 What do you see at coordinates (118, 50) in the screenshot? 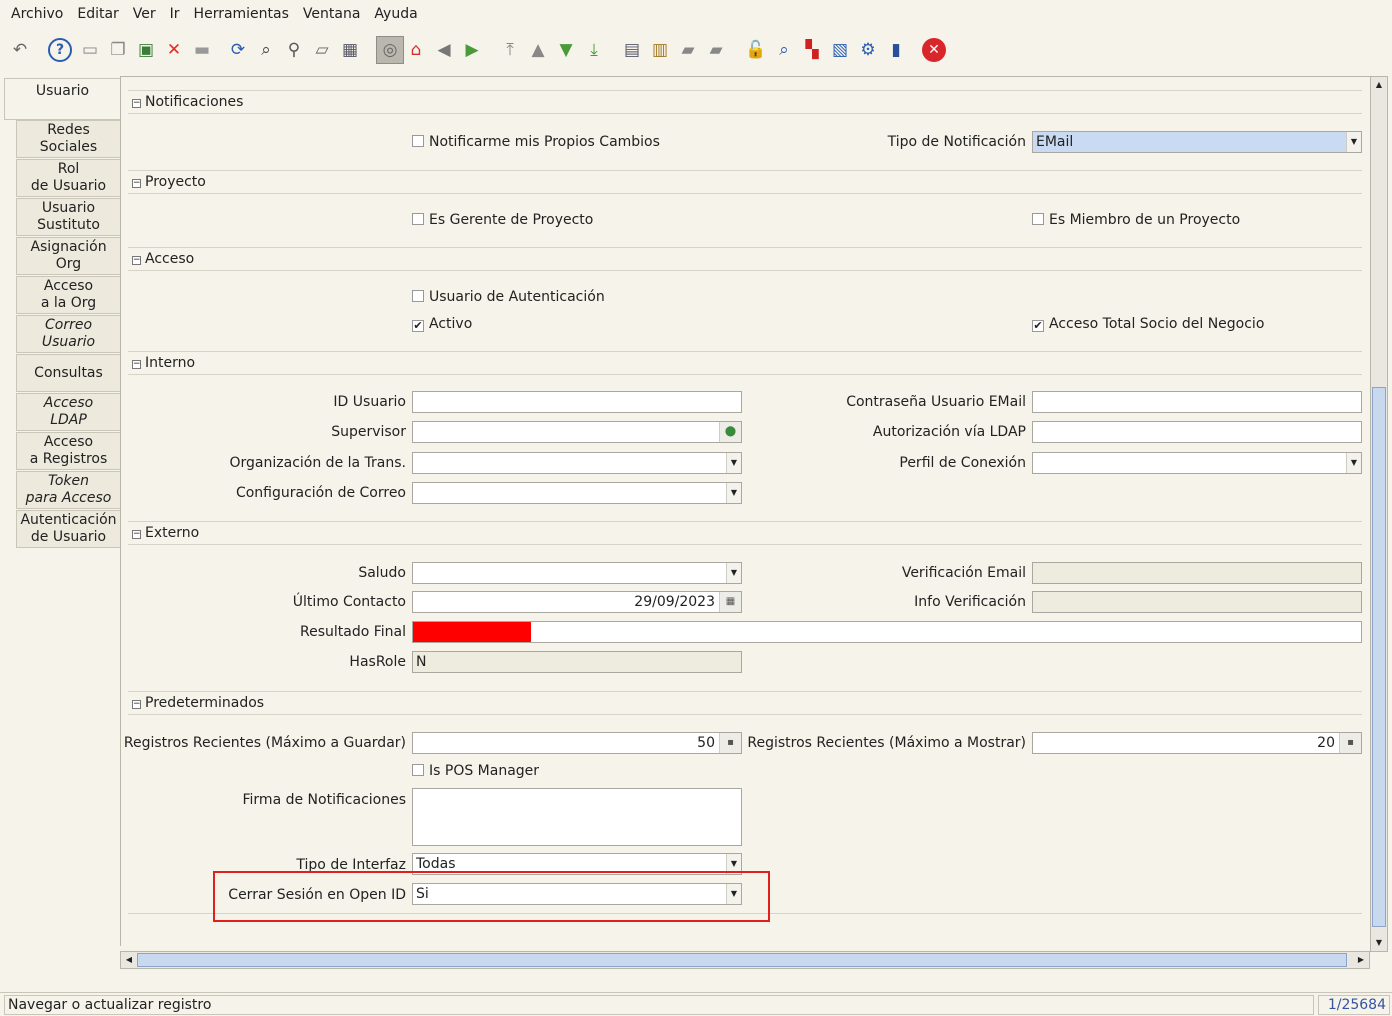
I see `copy-record-icon: ❐` at bounding box center [118, 50].